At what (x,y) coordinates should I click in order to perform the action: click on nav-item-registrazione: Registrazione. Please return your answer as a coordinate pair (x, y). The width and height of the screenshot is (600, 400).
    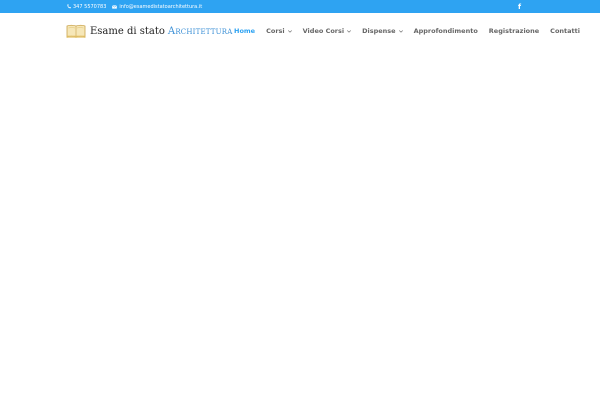
    Looking at the image, I should click on (514, 31).